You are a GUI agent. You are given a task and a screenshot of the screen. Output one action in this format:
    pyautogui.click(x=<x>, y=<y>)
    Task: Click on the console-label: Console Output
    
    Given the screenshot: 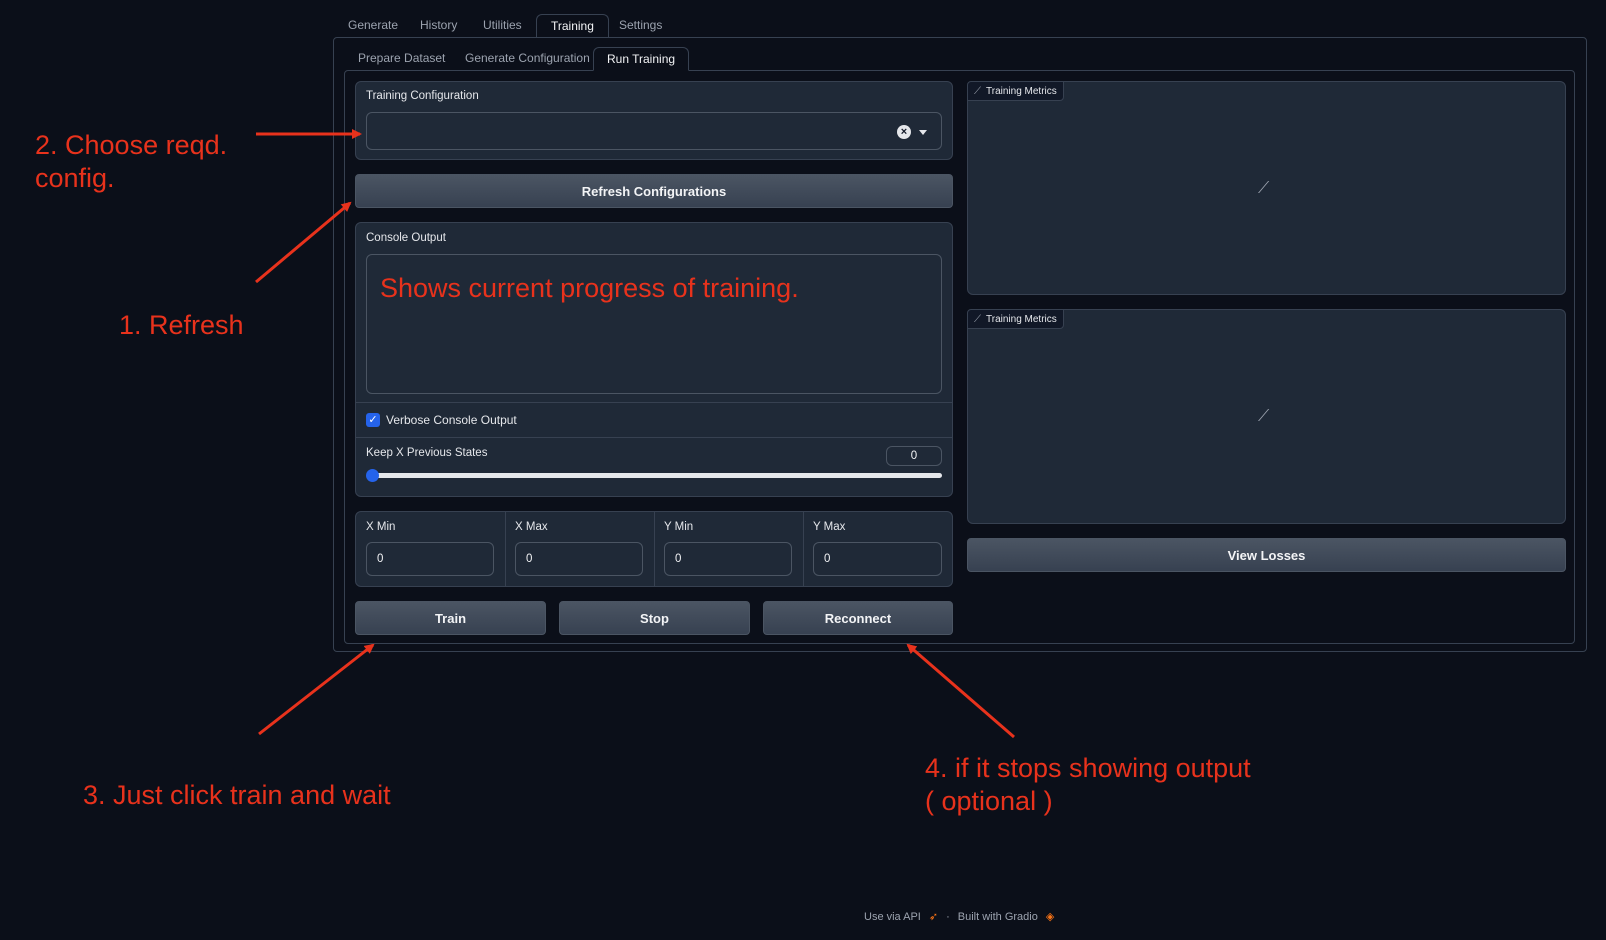 What is the action you would take?
    pyautogui.click(x=406, y=238)
    